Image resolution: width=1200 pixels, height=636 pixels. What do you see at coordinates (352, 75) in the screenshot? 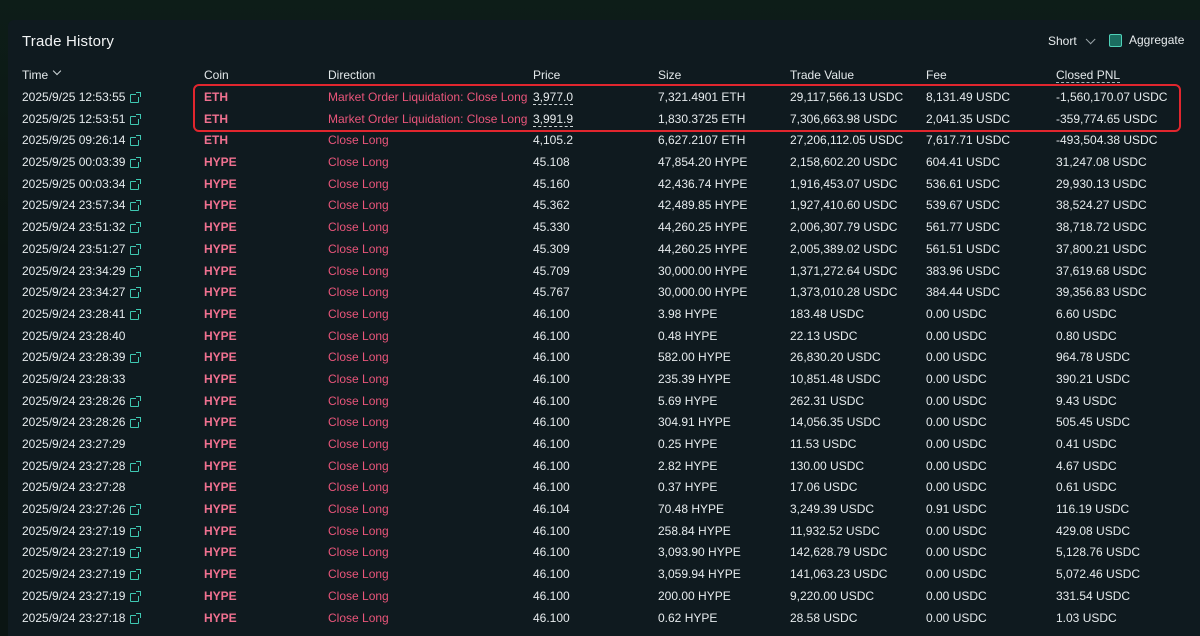
I see `column-header-direction: Direction` at bounding box center [352, 75].